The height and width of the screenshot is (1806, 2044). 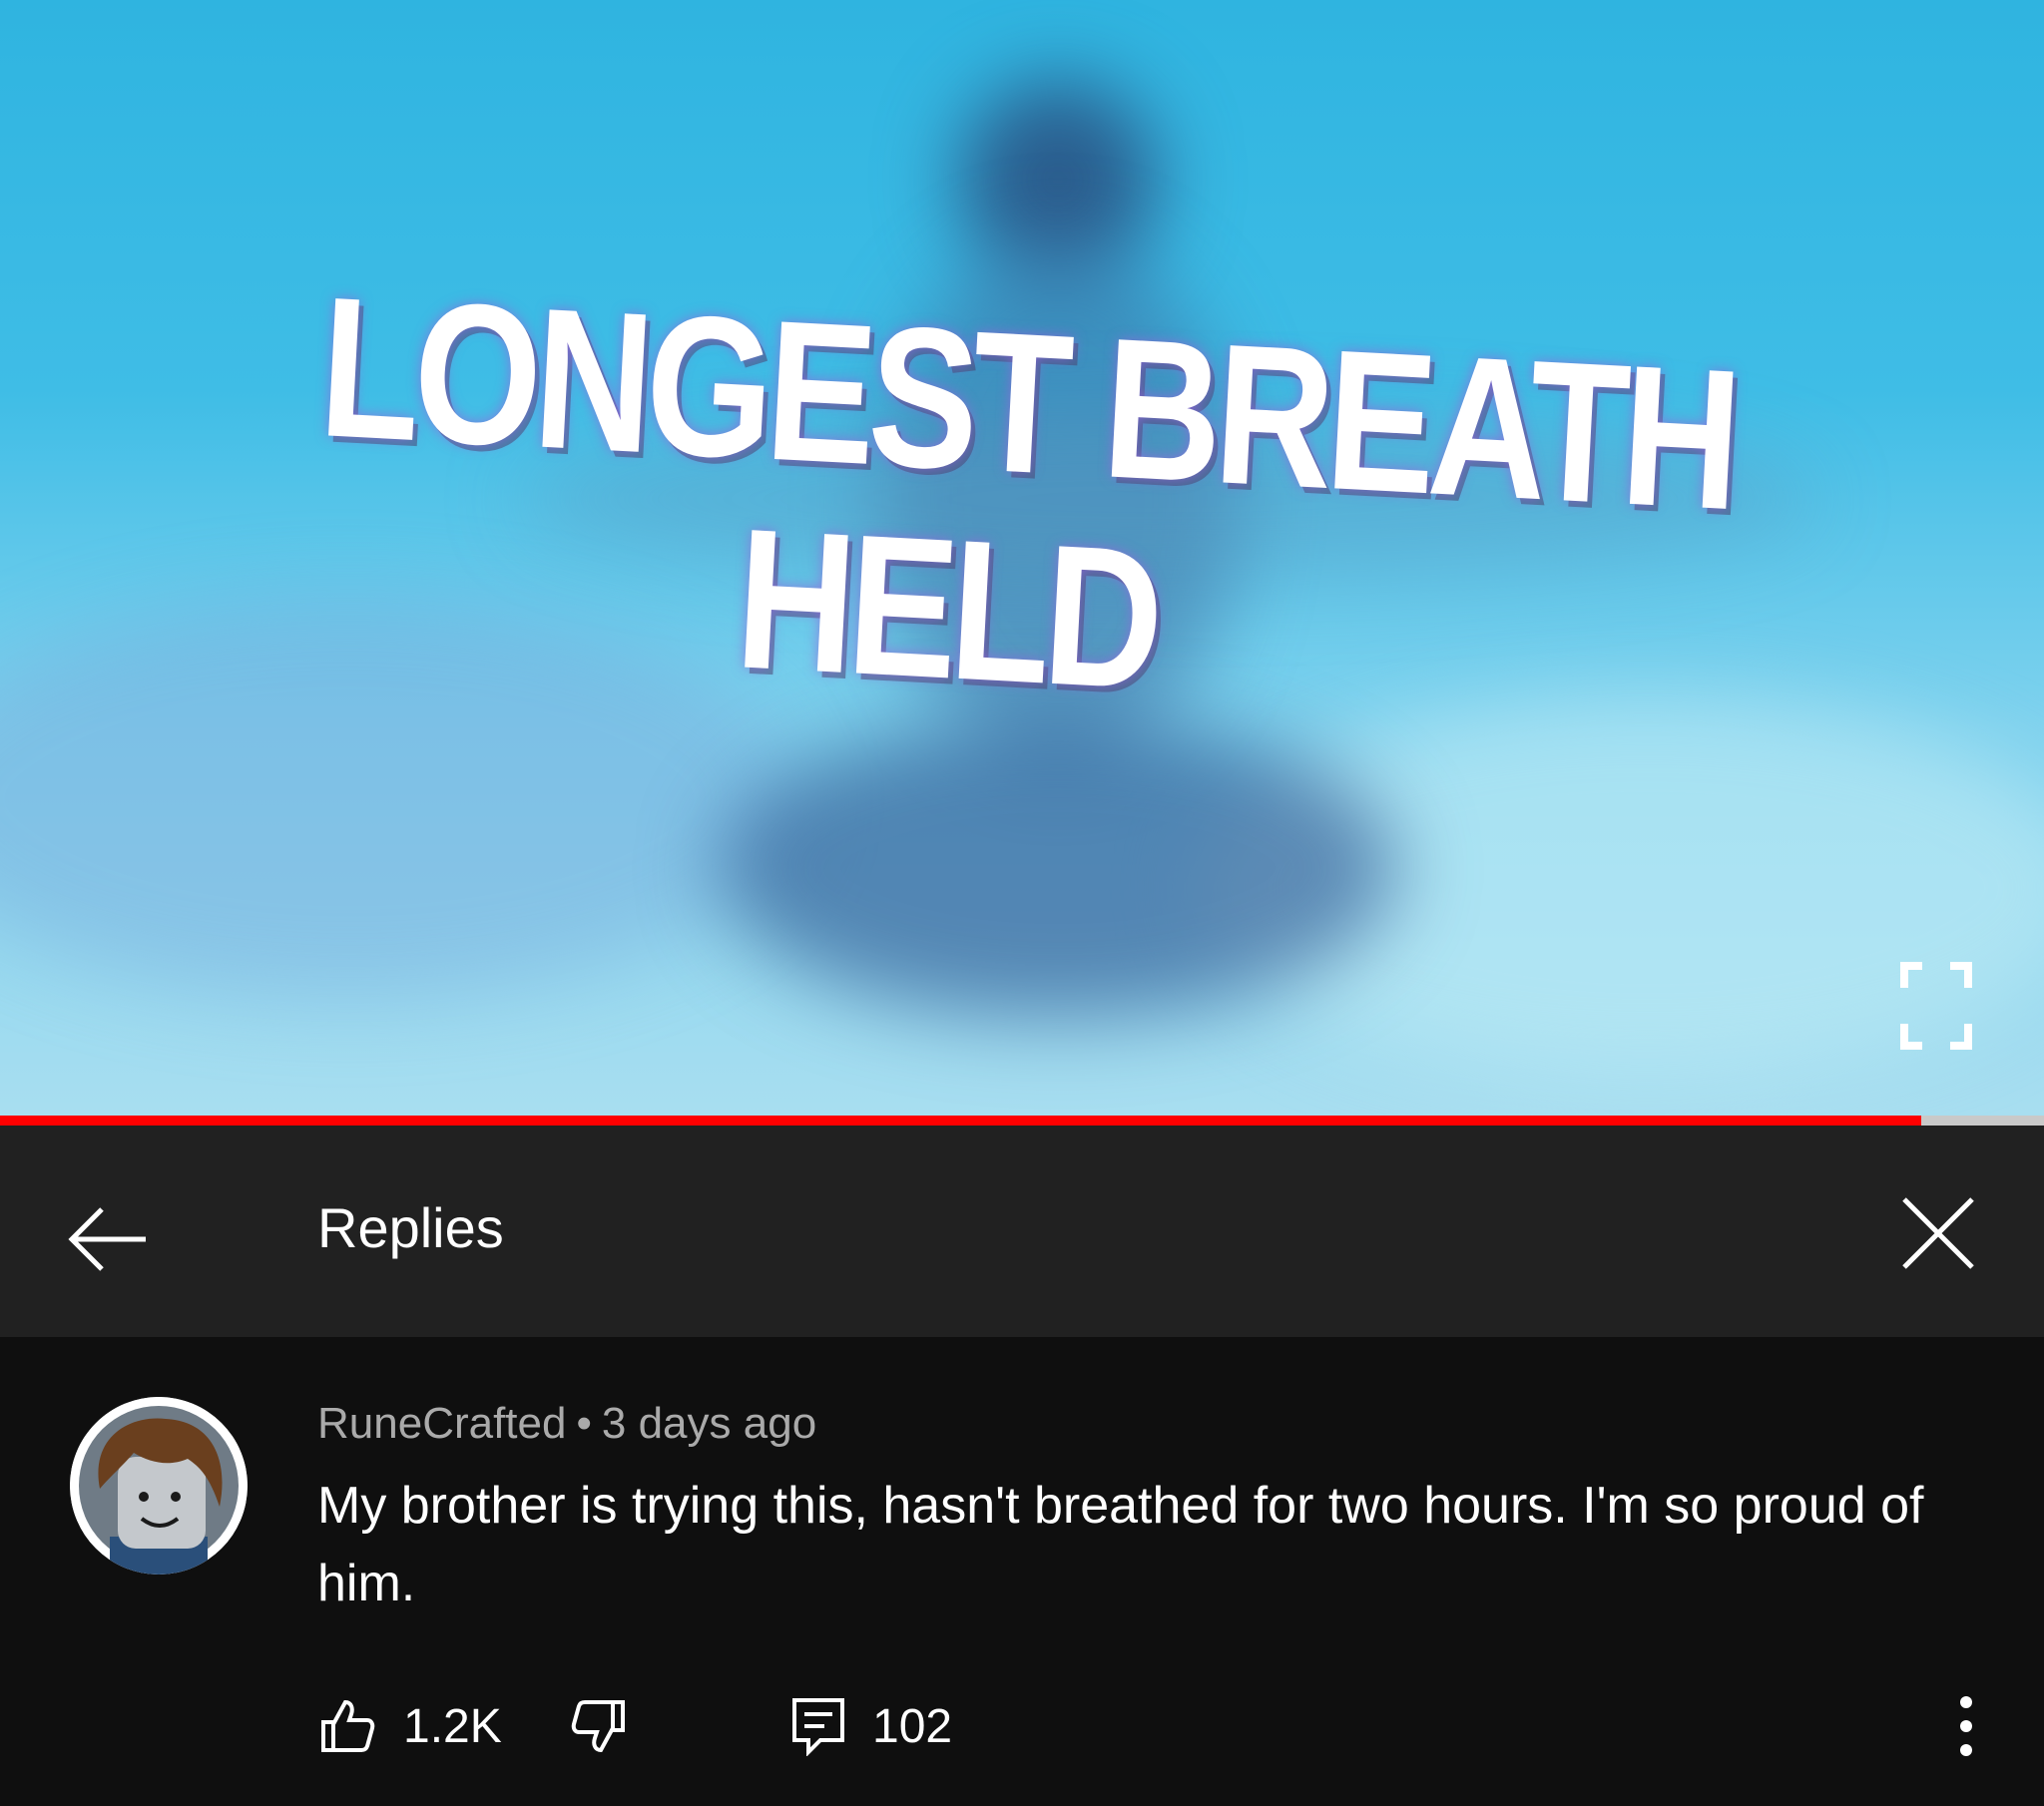 I want to click on comment-actions: 1.2K 102, so click(x=1022, y=1726).